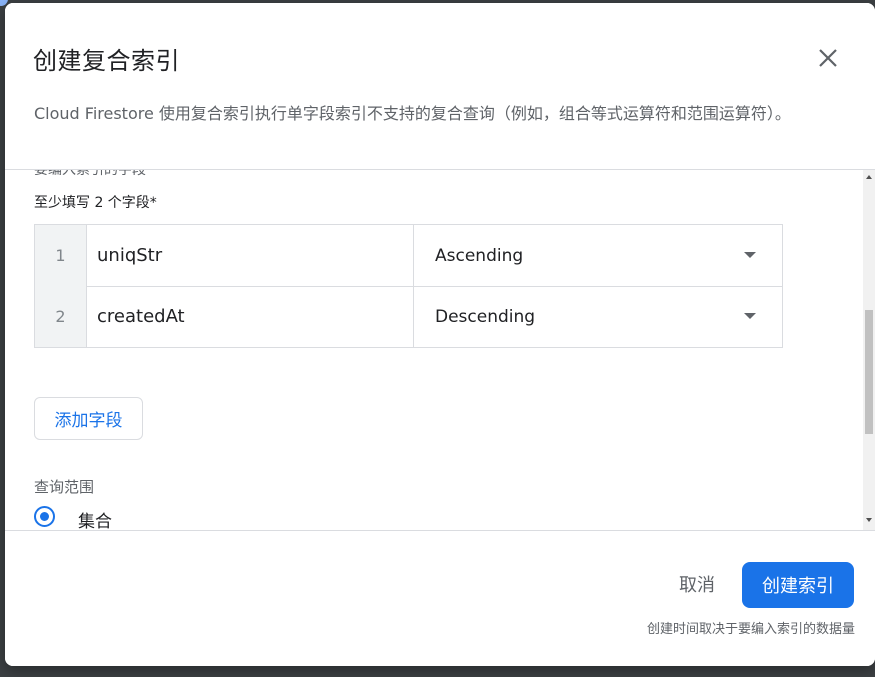 The image size is (875, 677). What do you see at coordinates (61, 255) in the screenshot?
I see `field-number: 1` at bounding box center [61, 255].